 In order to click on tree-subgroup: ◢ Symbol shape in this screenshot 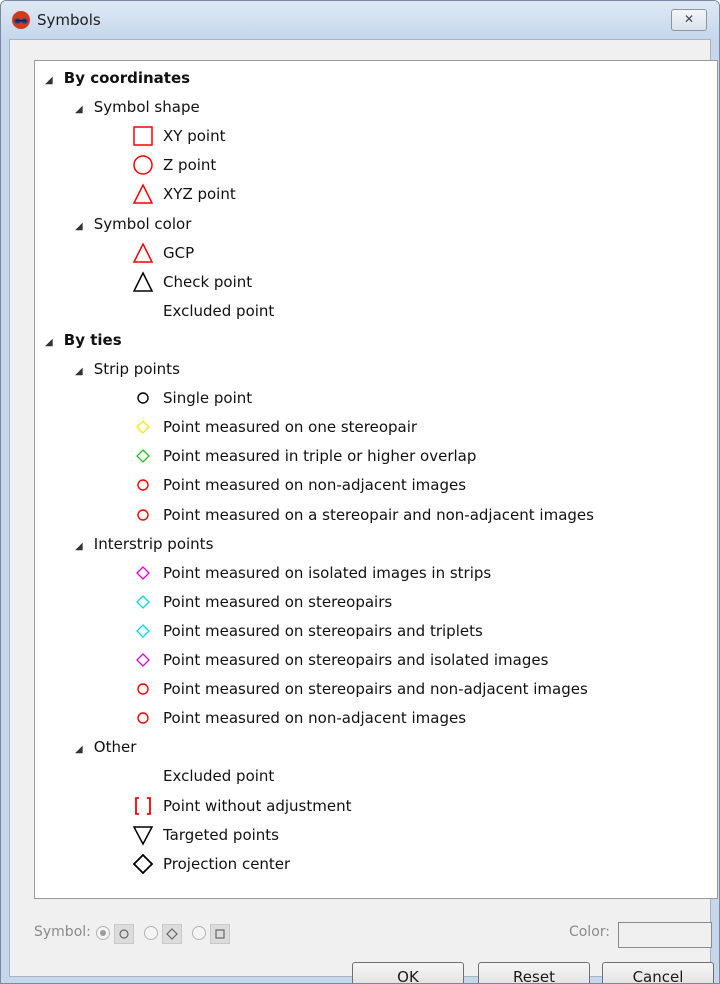, I will do `click(137, 107)`.